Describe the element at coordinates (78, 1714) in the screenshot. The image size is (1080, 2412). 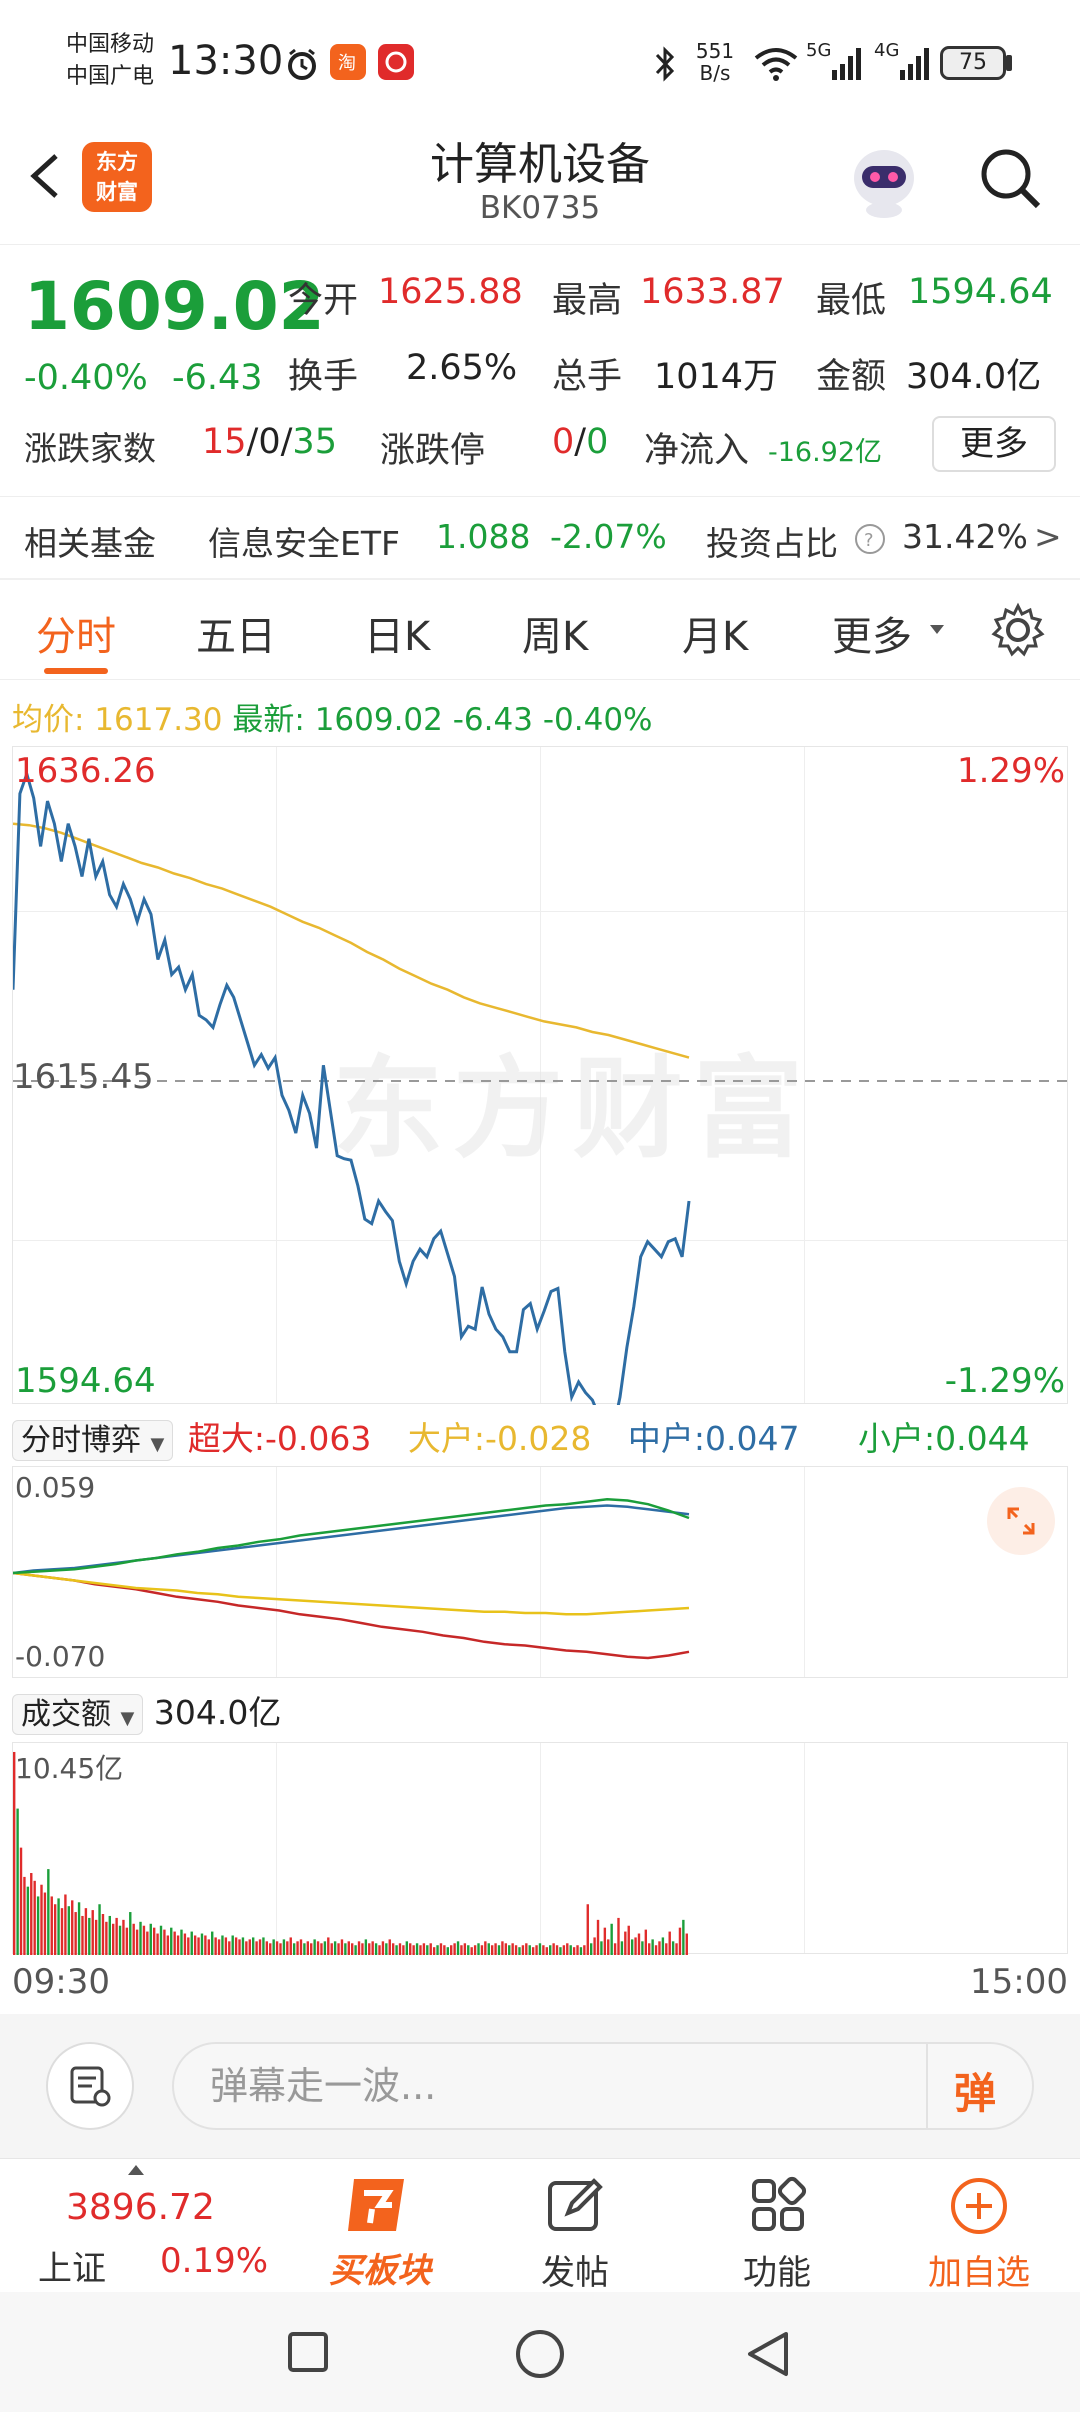
I see `volume-select: 成交额 ▼` at that location.